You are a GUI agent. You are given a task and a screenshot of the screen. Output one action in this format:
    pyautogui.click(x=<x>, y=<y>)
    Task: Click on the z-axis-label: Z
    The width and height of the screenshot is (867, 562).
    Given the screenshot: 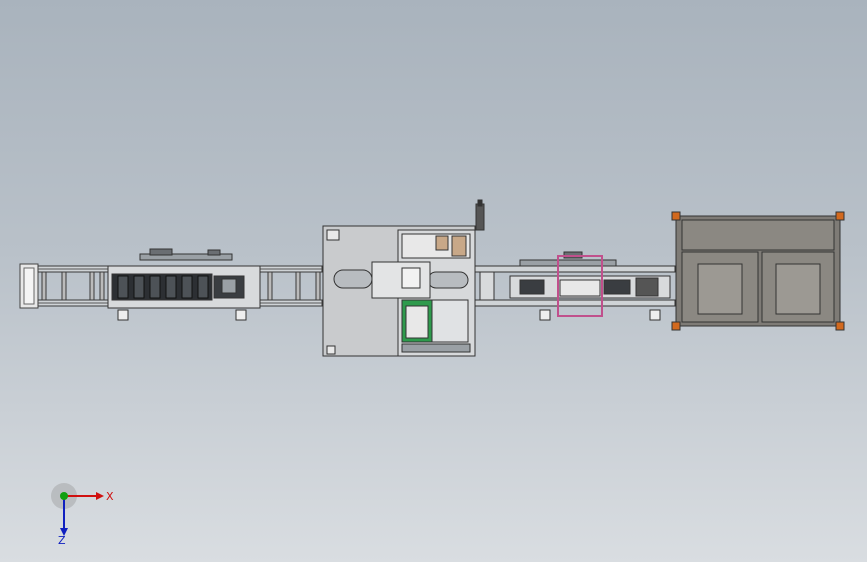 What is the action you would take?
    pyautogui.click(x=62, y=540)
    